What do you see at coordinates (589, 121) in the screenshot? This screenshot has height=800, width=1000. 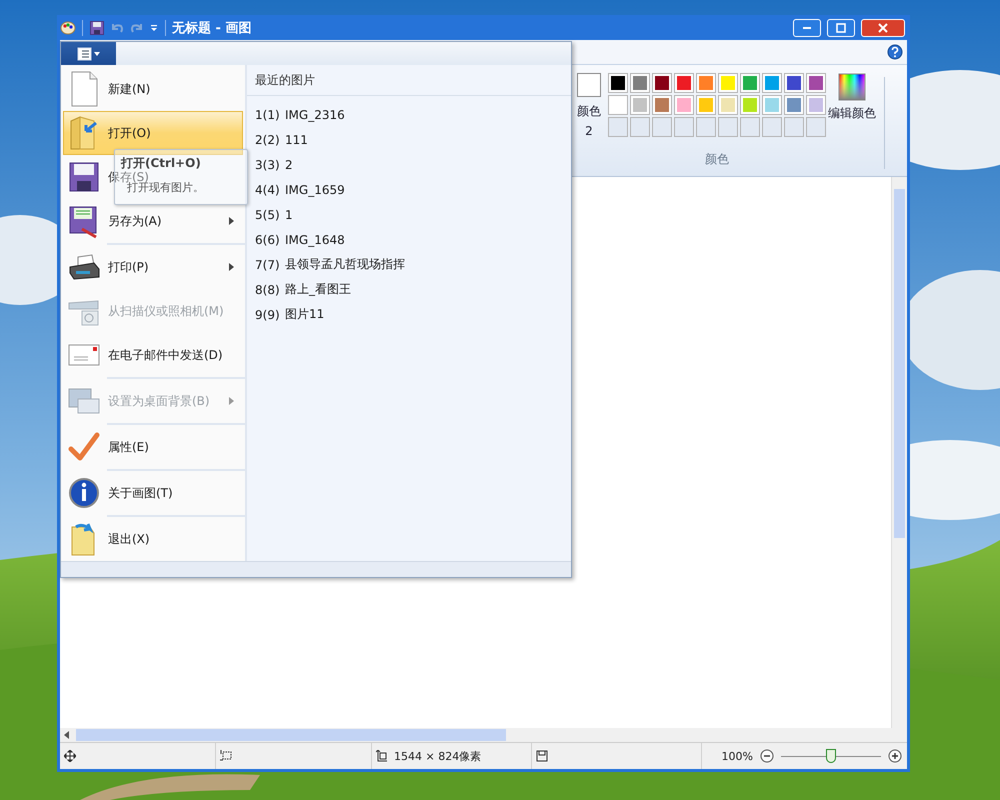 I see `color-2-label: 颜色 2` at bounding box center [589, 121].